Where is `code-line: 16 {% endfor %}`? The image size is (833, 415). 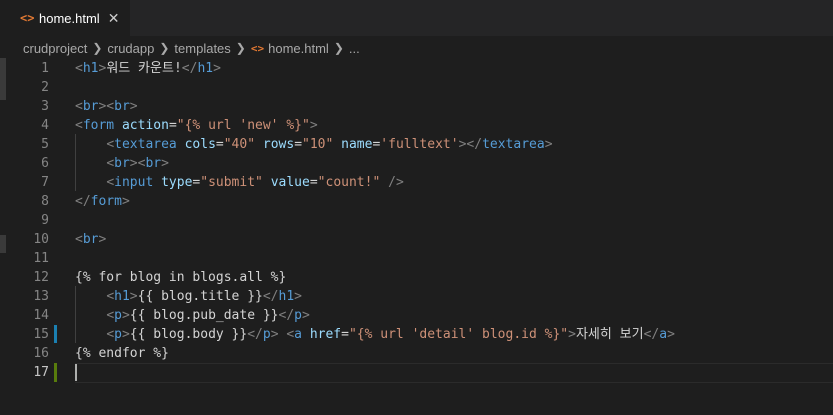
code-line: 16 {% endfor %} is located at coordinates (416, 353).